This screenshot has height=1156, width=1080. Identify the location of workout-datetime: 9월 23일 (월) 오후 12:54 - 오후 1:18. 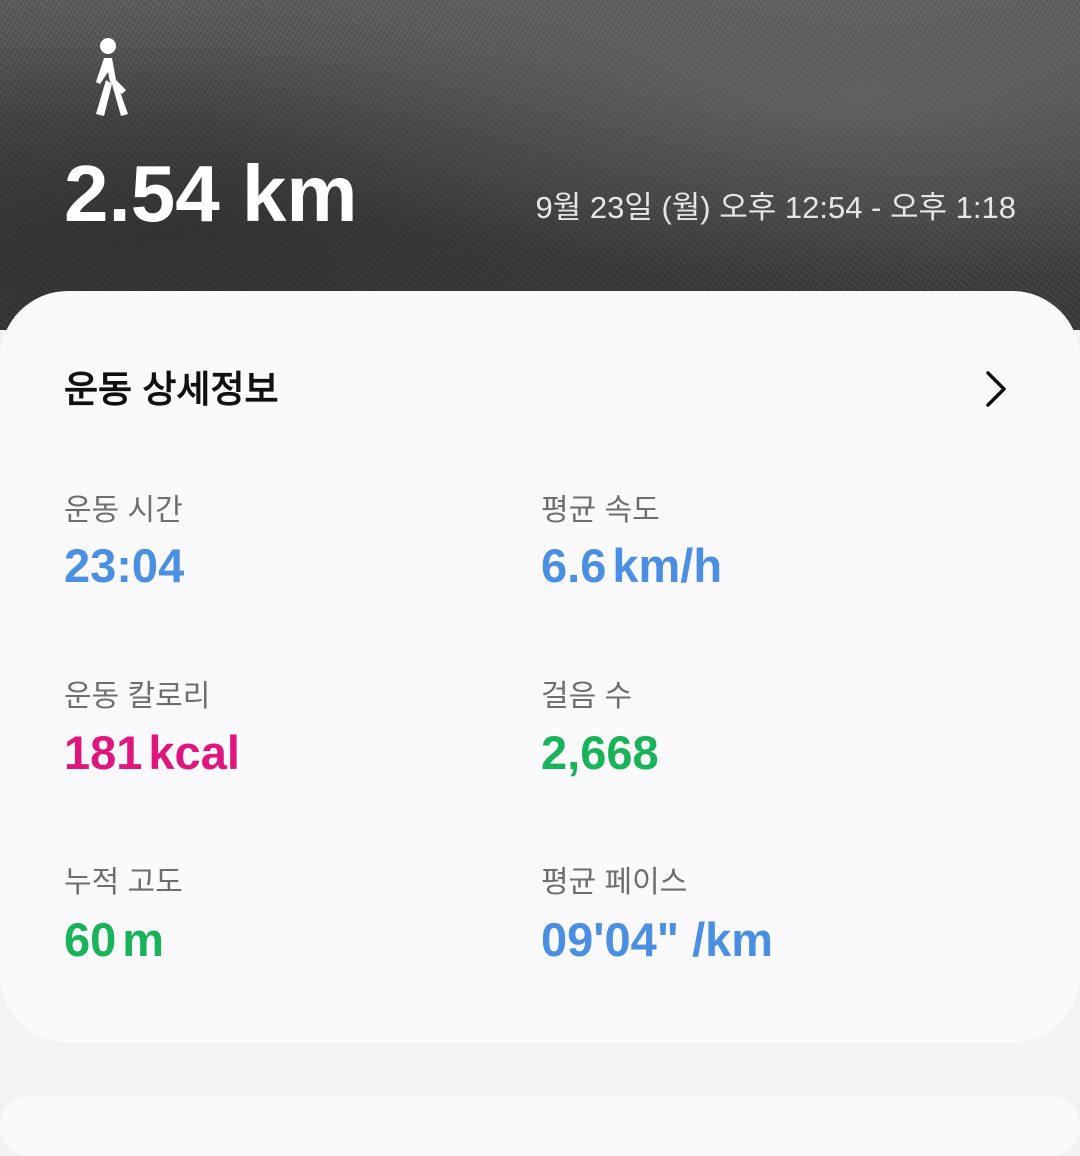
(775, 207).